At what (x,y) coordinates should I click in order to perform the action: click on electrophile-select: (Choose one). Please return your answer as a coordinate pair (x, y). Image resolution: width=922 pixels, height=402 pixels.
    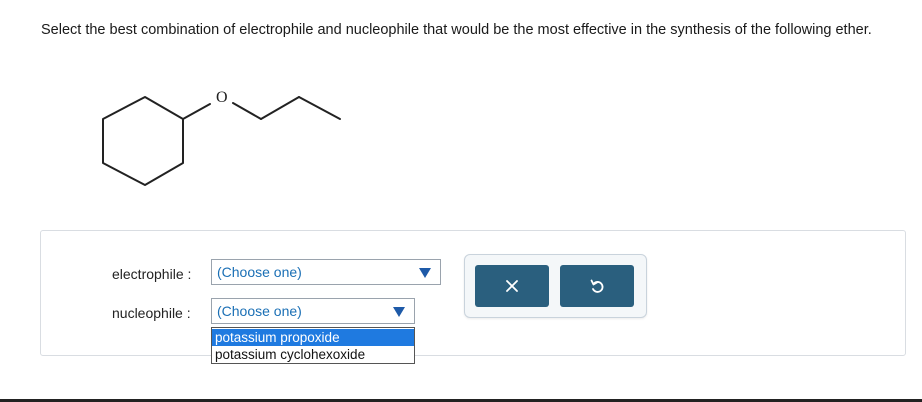
    Looking at the image, I should click on (326, 272).